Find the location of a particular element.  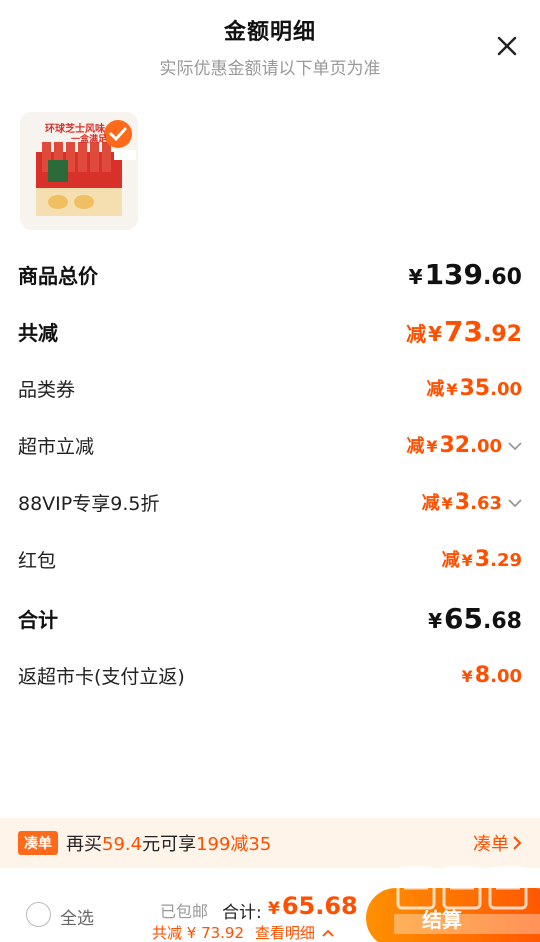

row-label: 红包 is located at coordinates (37, 560).